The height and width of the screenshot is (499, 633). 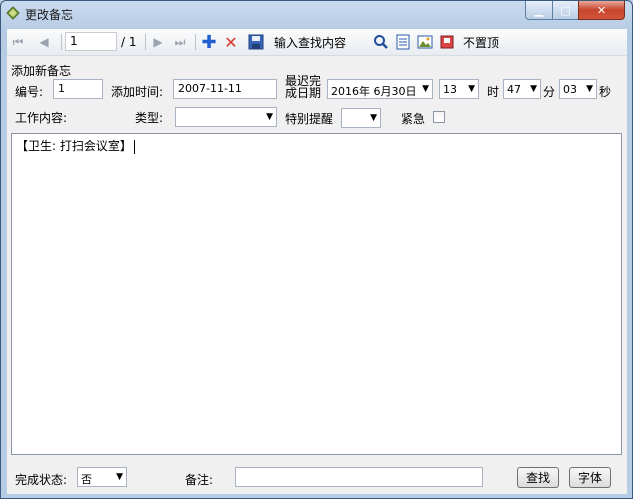 What do you see at coordinates (413, 119) in the screenshot?
I see `urgent-label: 紧急` at bounding box center [413, 119].